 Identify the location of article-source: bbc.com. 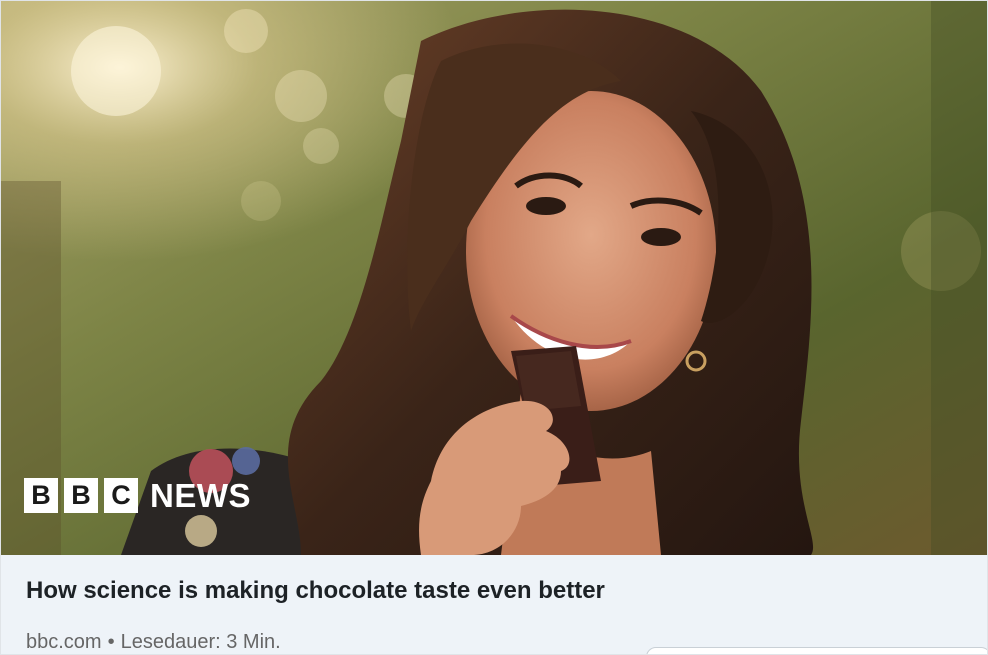
(64, 642).